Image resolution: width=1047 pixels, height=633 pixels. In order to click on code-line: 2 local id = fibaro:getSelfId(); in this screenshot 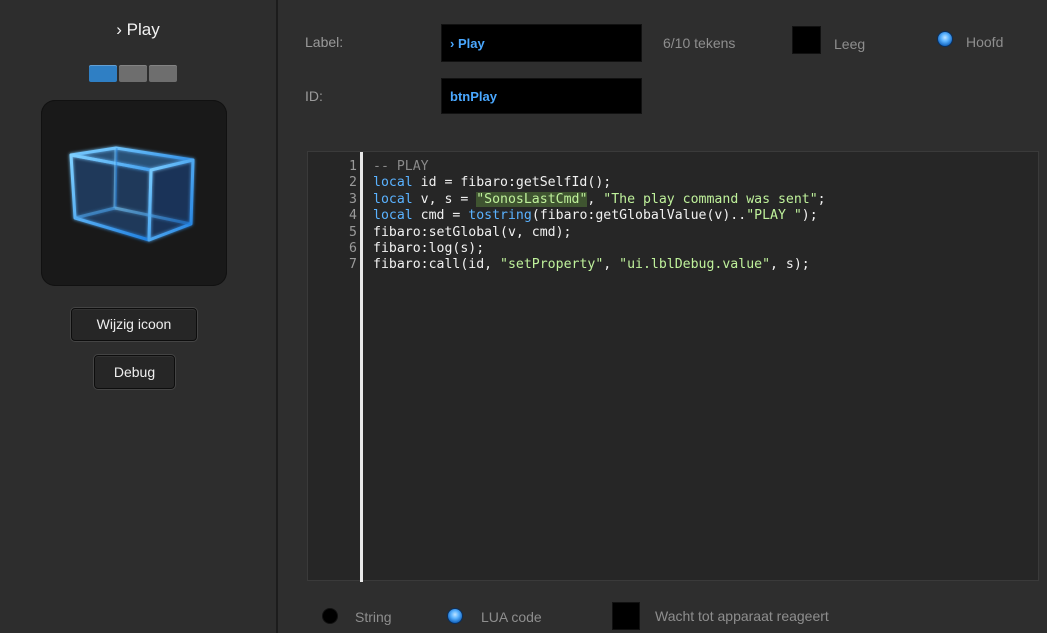, I will do `click(567, 183)`.